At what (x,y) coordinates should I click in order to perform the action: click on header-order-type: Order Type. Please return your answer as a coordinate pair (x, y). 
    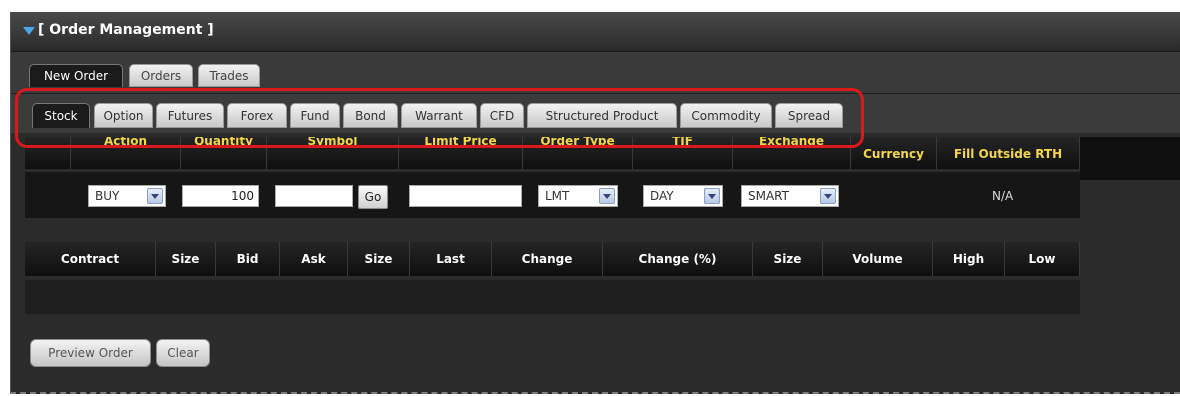
    Looking at the image, I should click on (578, 153).